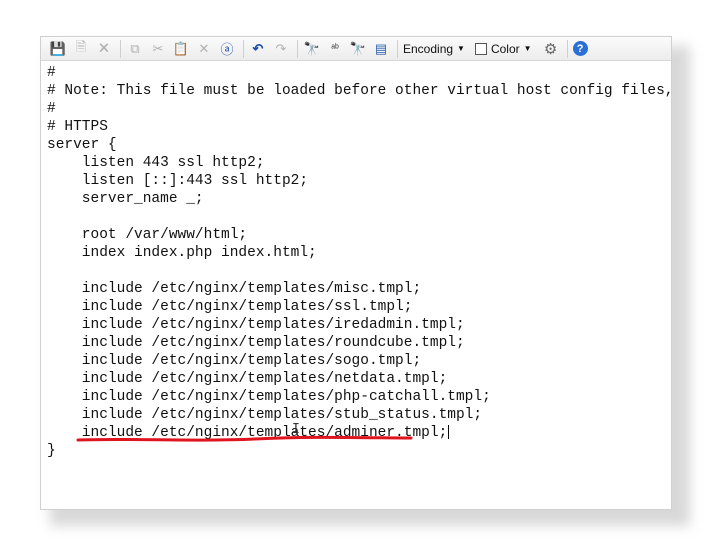 This screenshot has height=544, width=704. Describe the element at coordinates (178, 181) in the screenshot. I see `code-line: listen [::]:443 ssl http2;` at that location.